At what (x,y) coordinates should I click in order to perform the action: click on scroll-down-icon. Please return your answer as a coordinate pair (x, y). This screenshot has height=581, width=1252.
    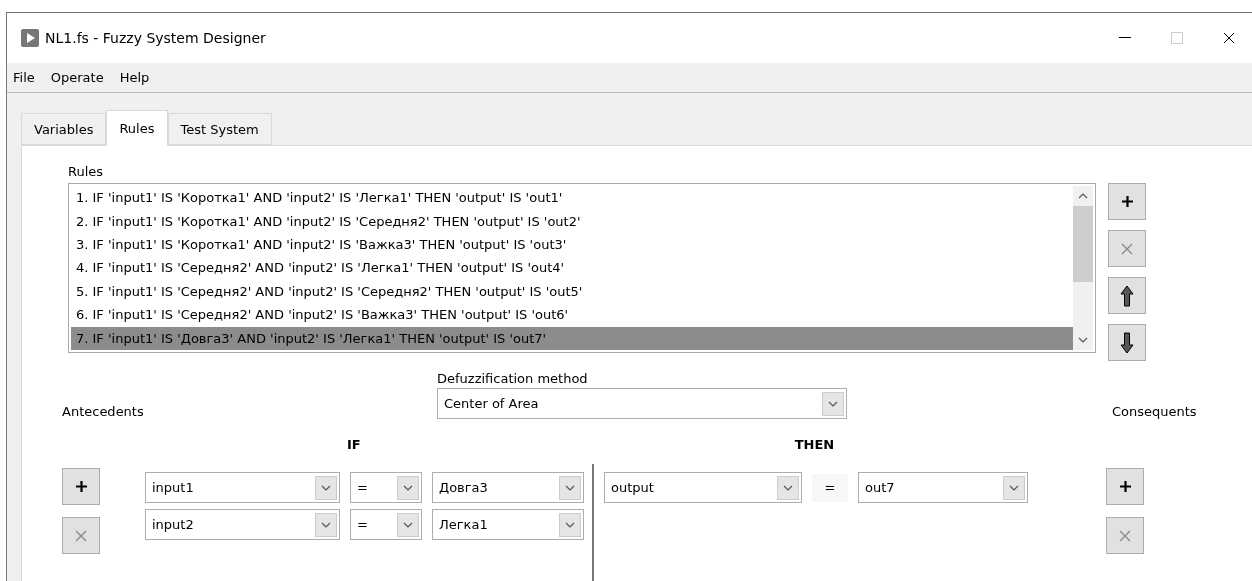
    Looking at the image, I should click on (1083, 340).